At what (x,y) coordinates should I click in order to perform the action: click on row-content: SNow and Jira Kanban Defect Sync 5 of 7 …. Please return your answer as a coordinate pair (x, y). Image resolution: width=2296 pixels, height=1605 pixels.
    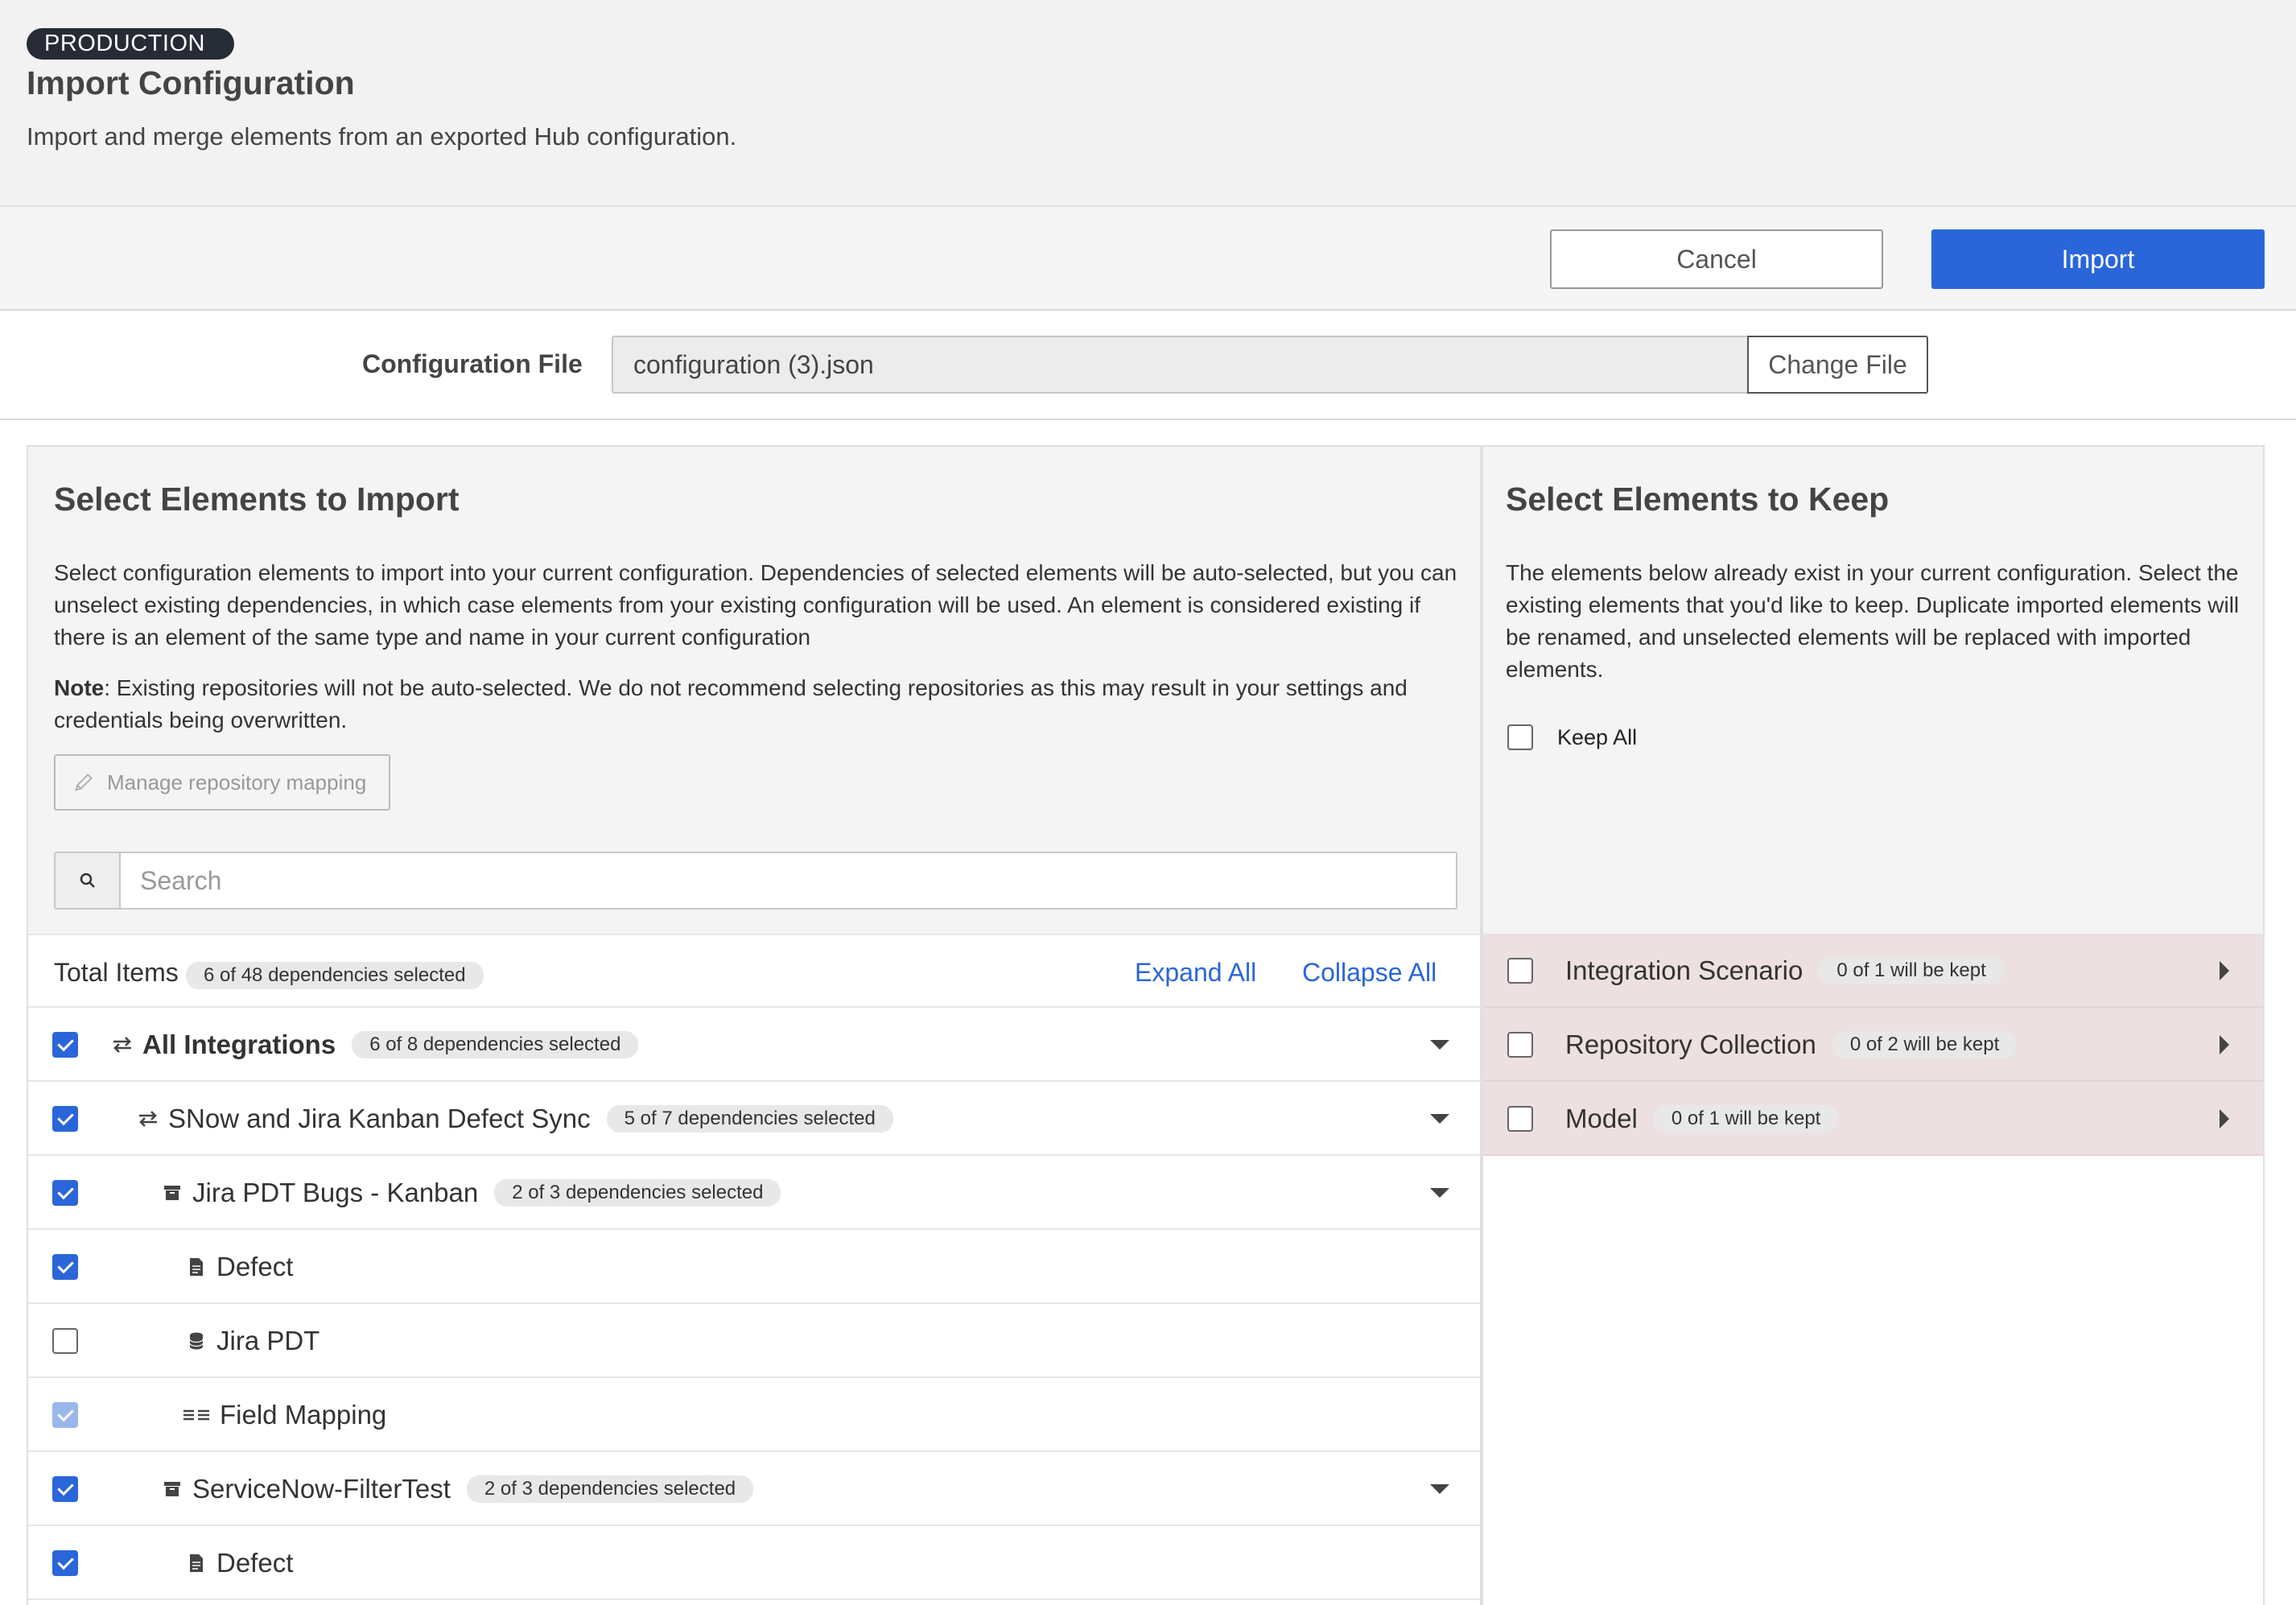
    Looking at the image, I should click on (515, 1119).